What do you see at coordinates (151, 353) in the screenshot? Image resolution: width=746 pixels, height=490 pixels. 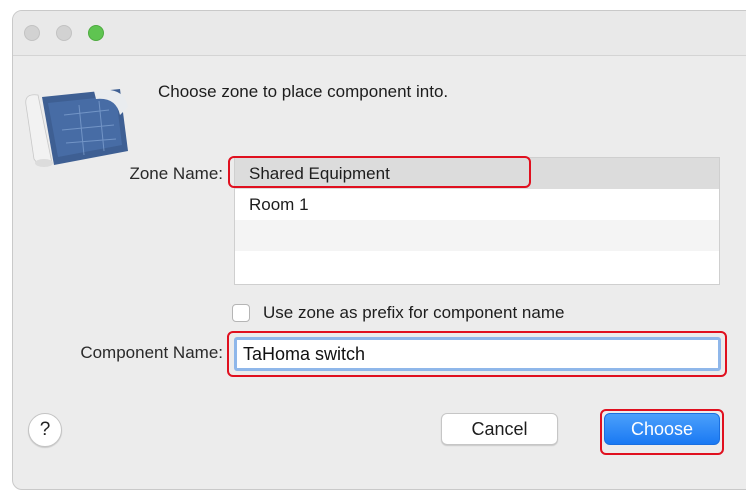 I see `component-name-label: Component Name:` at bounding box center [151, 353].